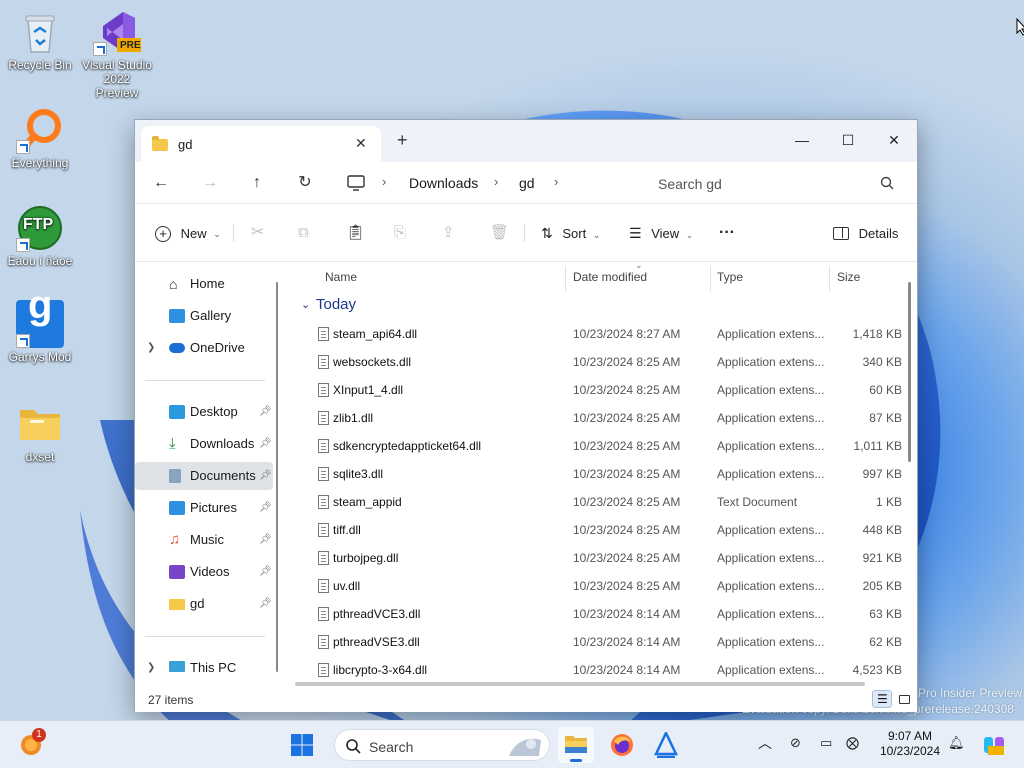 The image size is (1024, 768). What do you see at coordinates (302, 745) in the screenshot?
I see `start-button` at bounding box center [302, 745].